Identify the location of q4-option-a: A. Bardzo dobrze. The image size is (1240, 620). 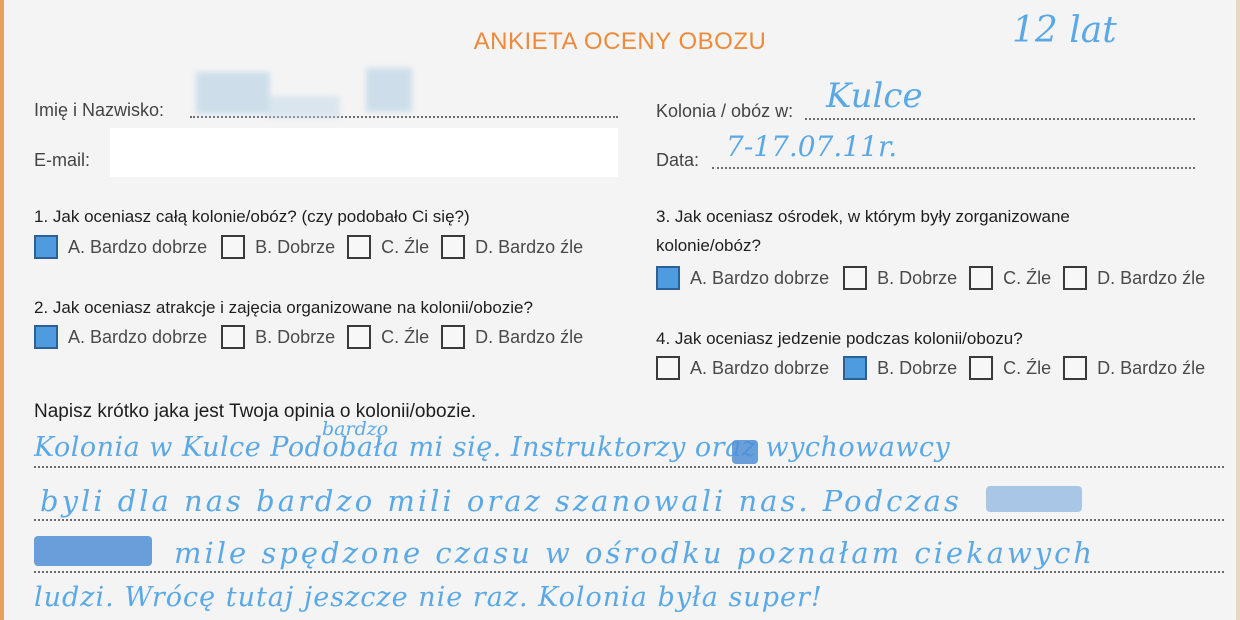
(742, 368).